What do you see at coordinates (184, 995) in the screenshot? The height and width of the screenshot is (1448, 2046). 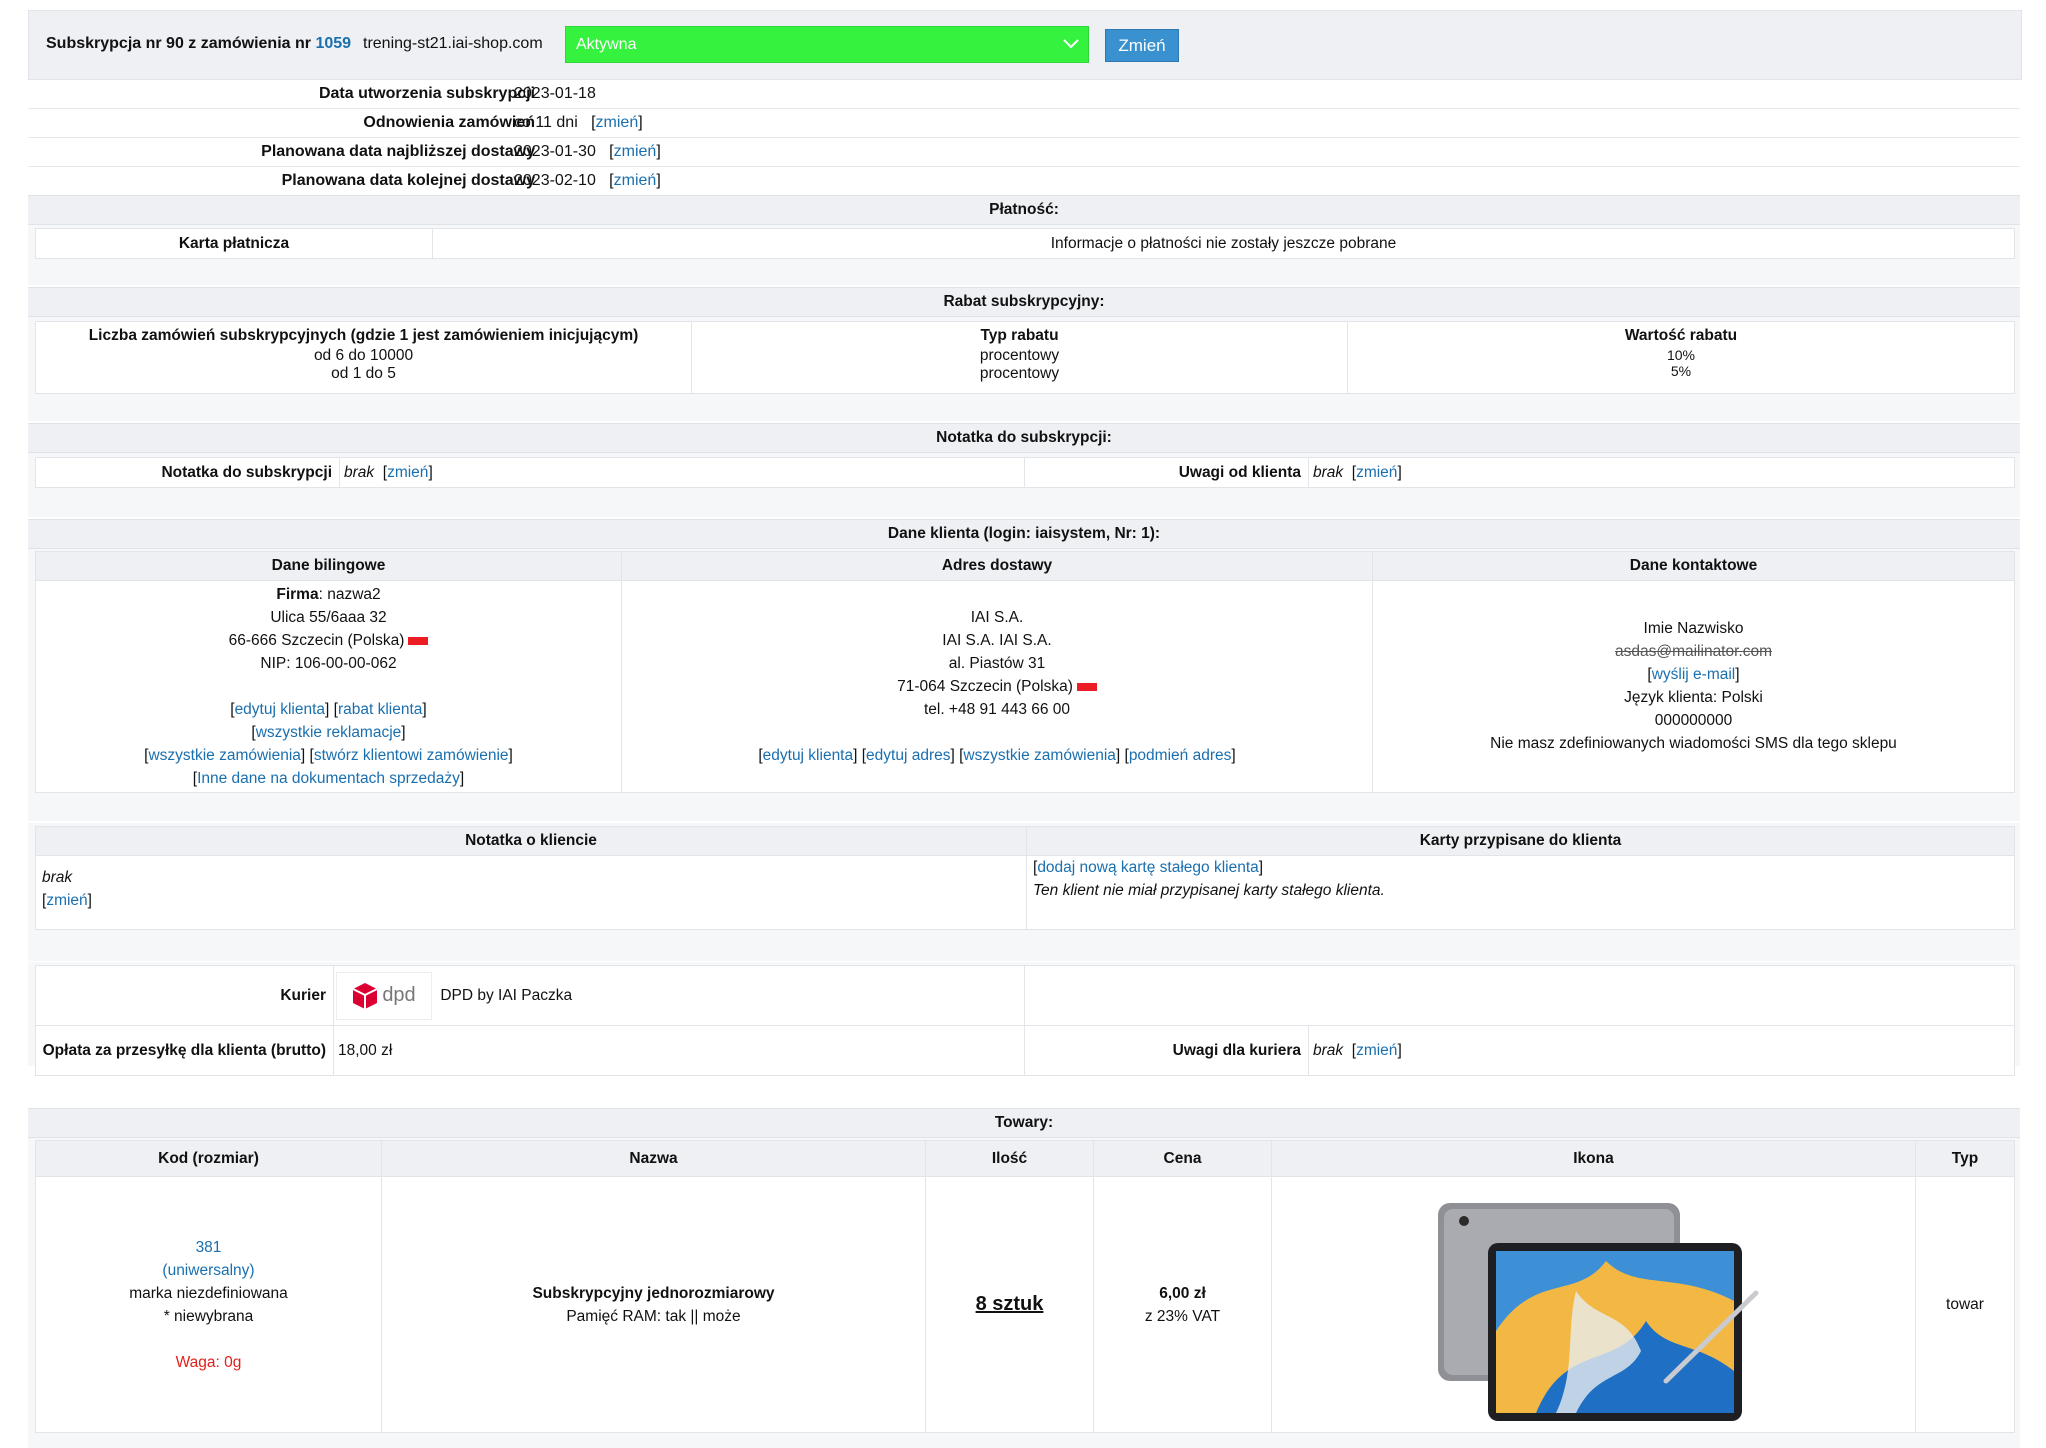 I see `courier-label: Kurier` at bounding box center [184, 995].